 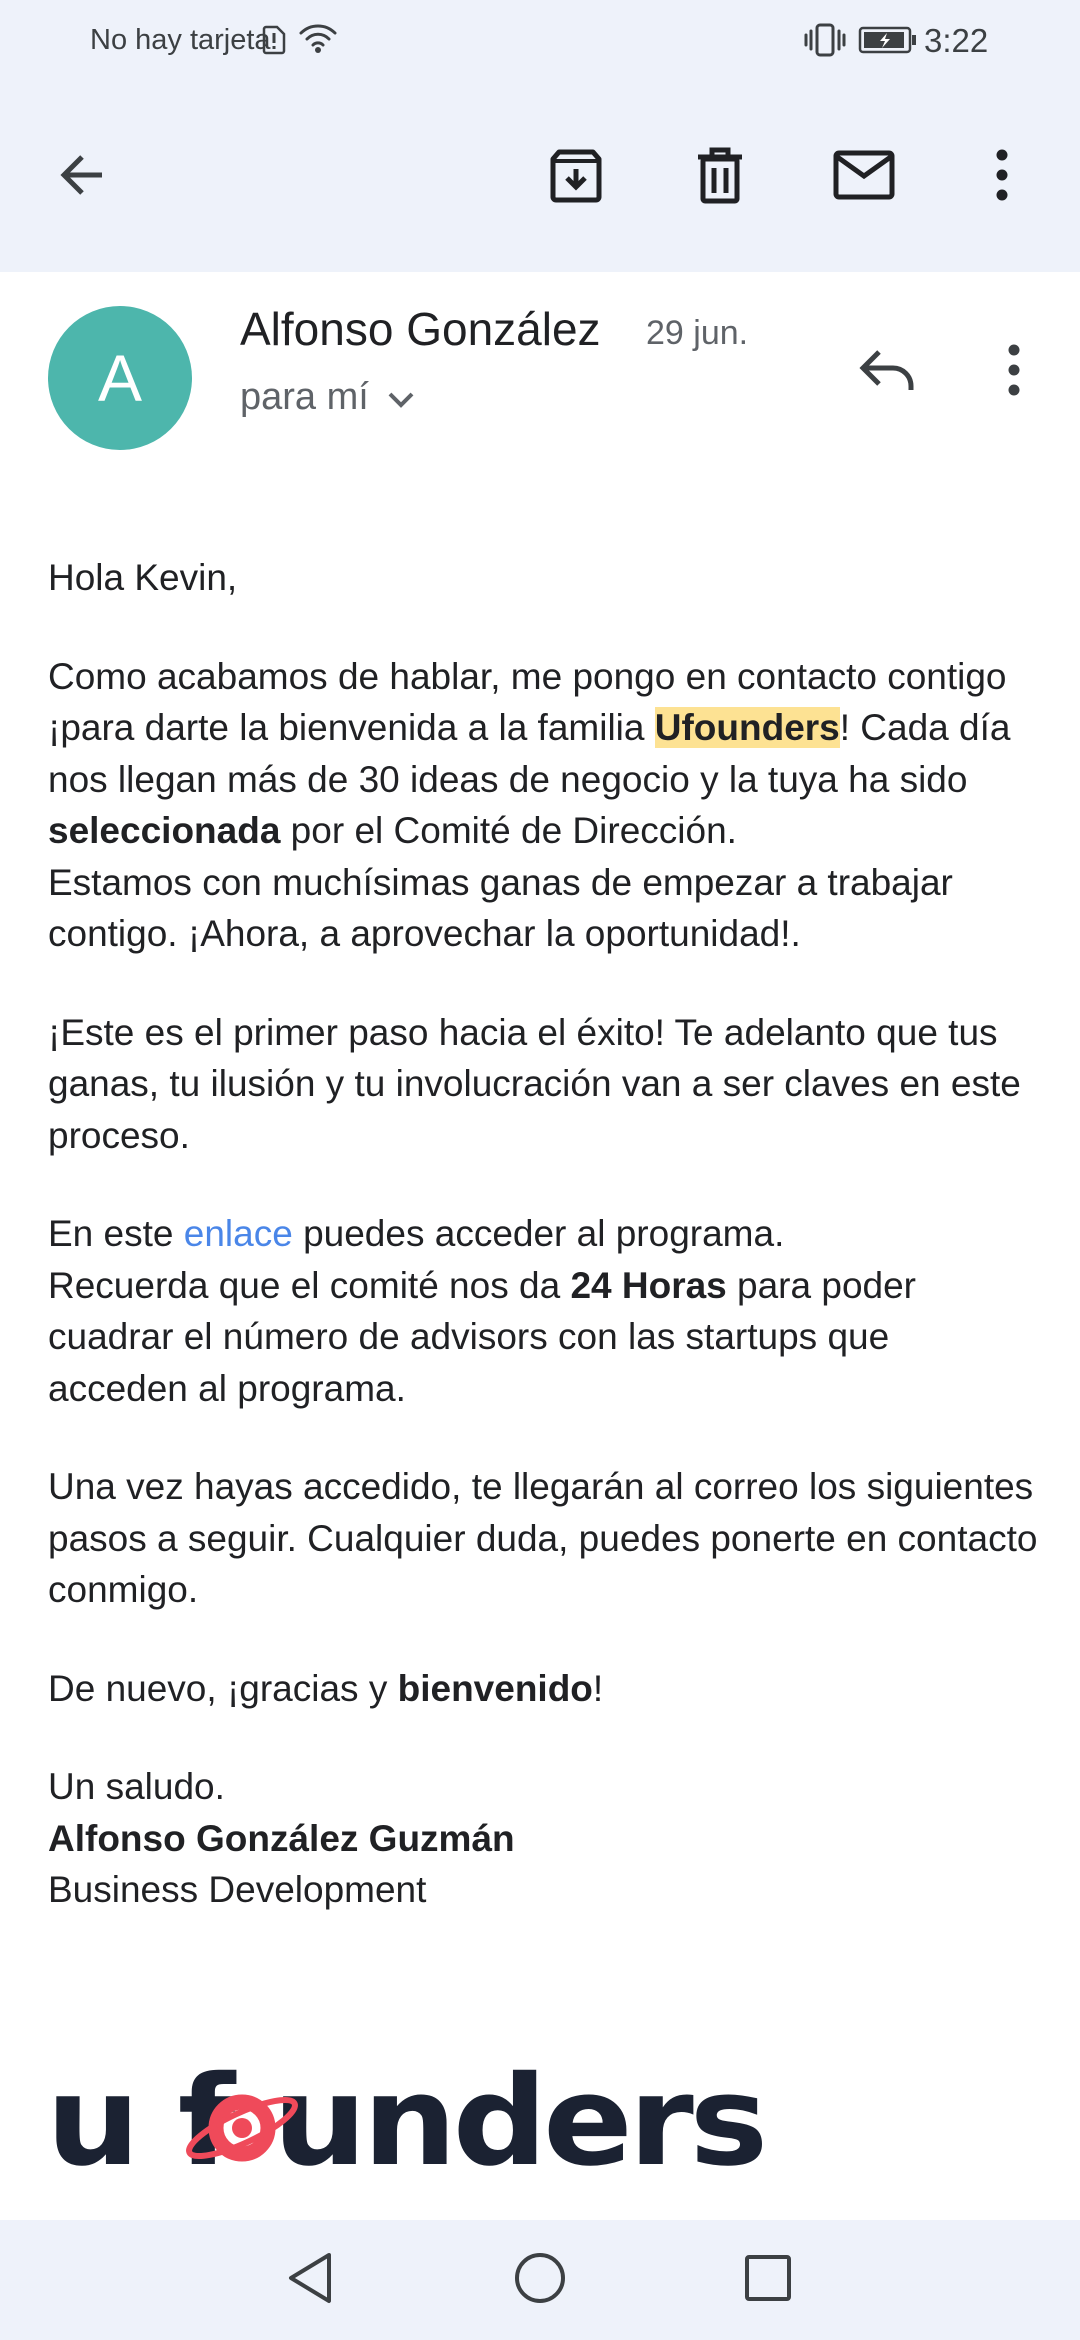 I want to click on archive-button, so click(x=576, y=177).